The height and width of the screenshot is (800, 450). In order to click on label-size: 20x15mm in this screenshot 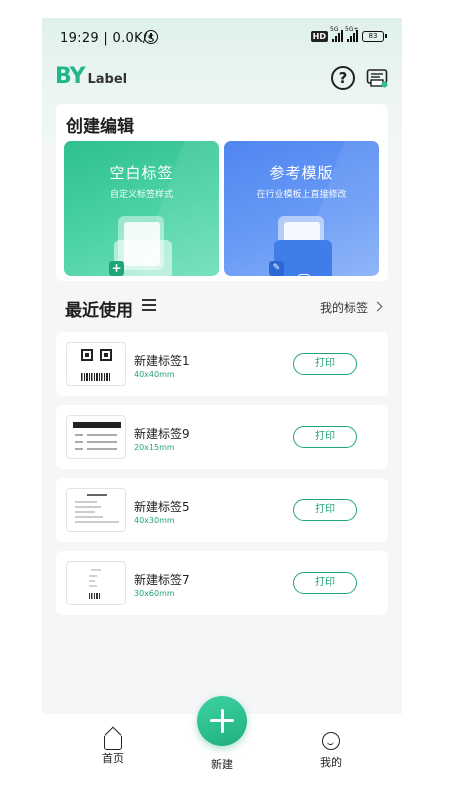, I will do `click(154, 447)`.